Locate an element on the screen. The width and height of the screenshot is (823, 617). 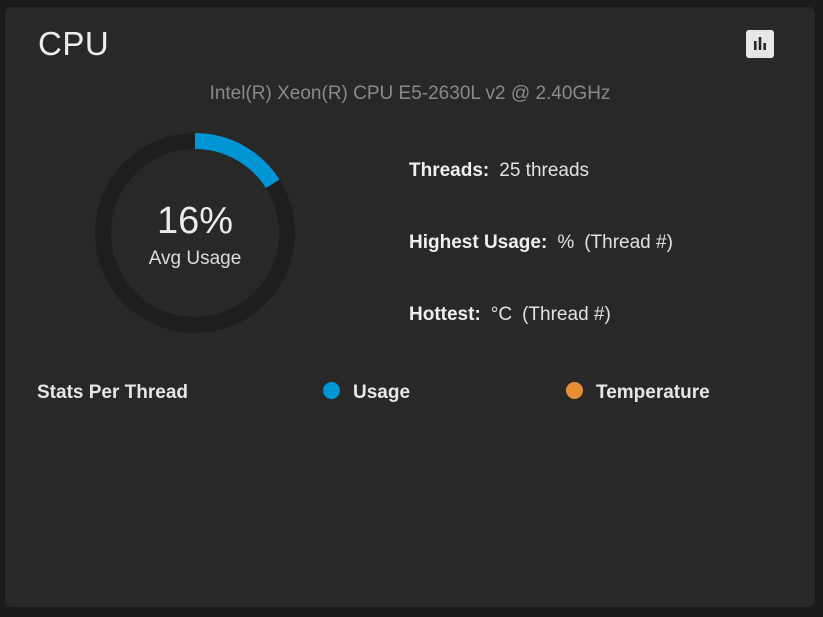
hottest-stat: Hottest: °C (Thread #) is located at coordinates (510, 315).